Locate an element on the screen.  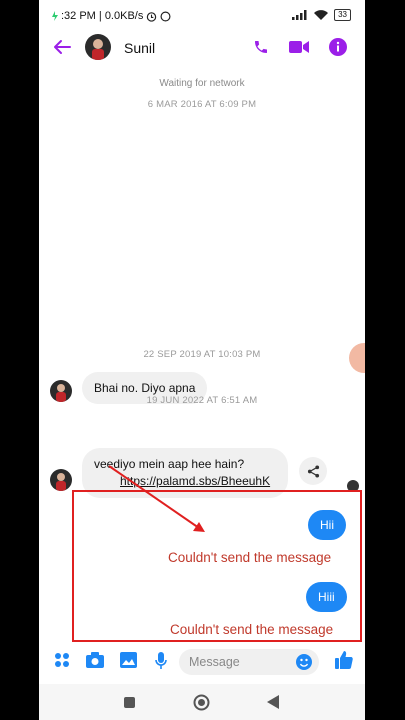
outgoing-message: Hii is located at coordinates (327, 525).